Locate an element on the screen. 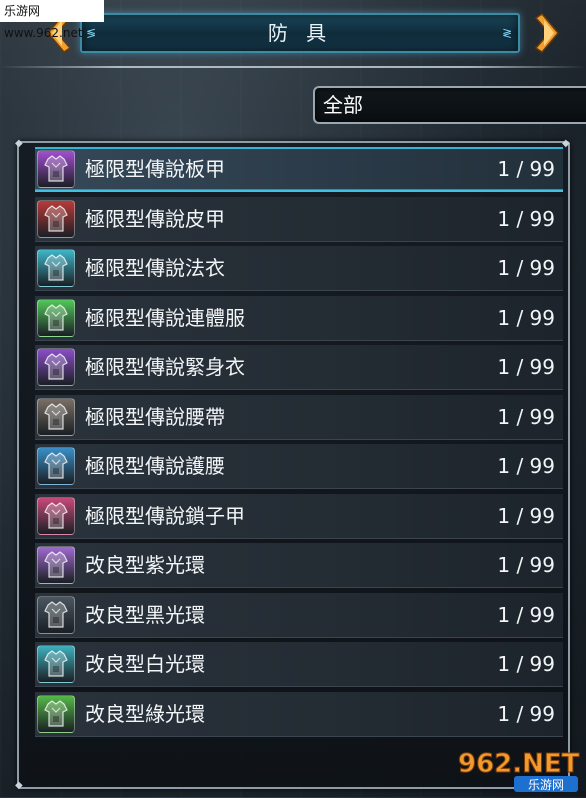 The image size is (586, 798). category-filter-dropdown: 全部 is located at coordinates (449, 105).